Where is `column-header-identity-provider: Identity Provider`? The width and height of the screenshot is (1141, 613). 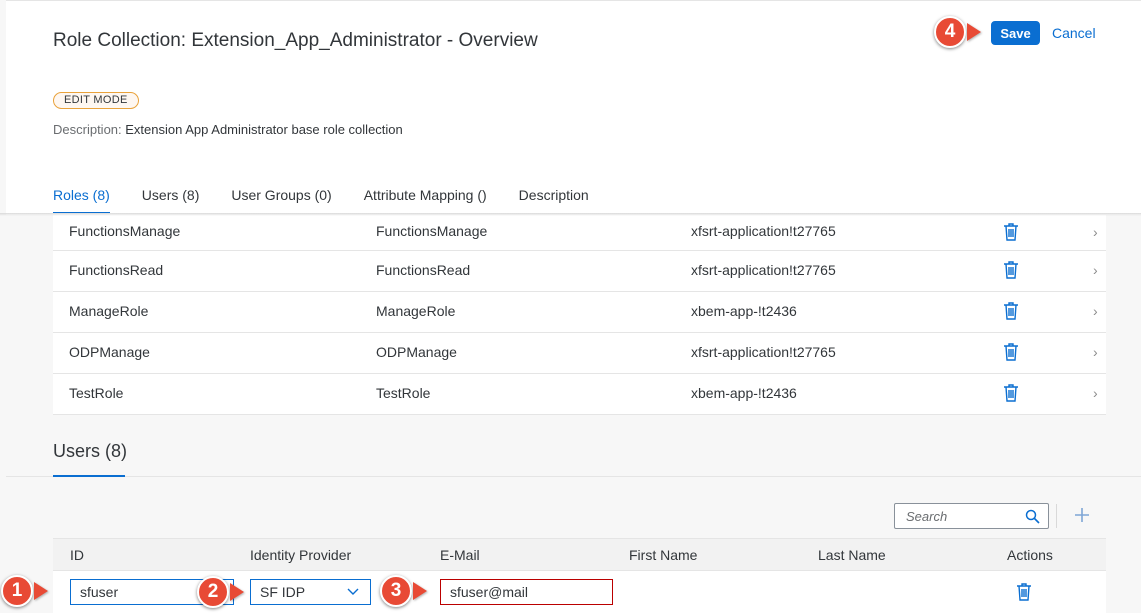 column-header-identity-provider: Identity Provider is located at coordinates (301, 555).